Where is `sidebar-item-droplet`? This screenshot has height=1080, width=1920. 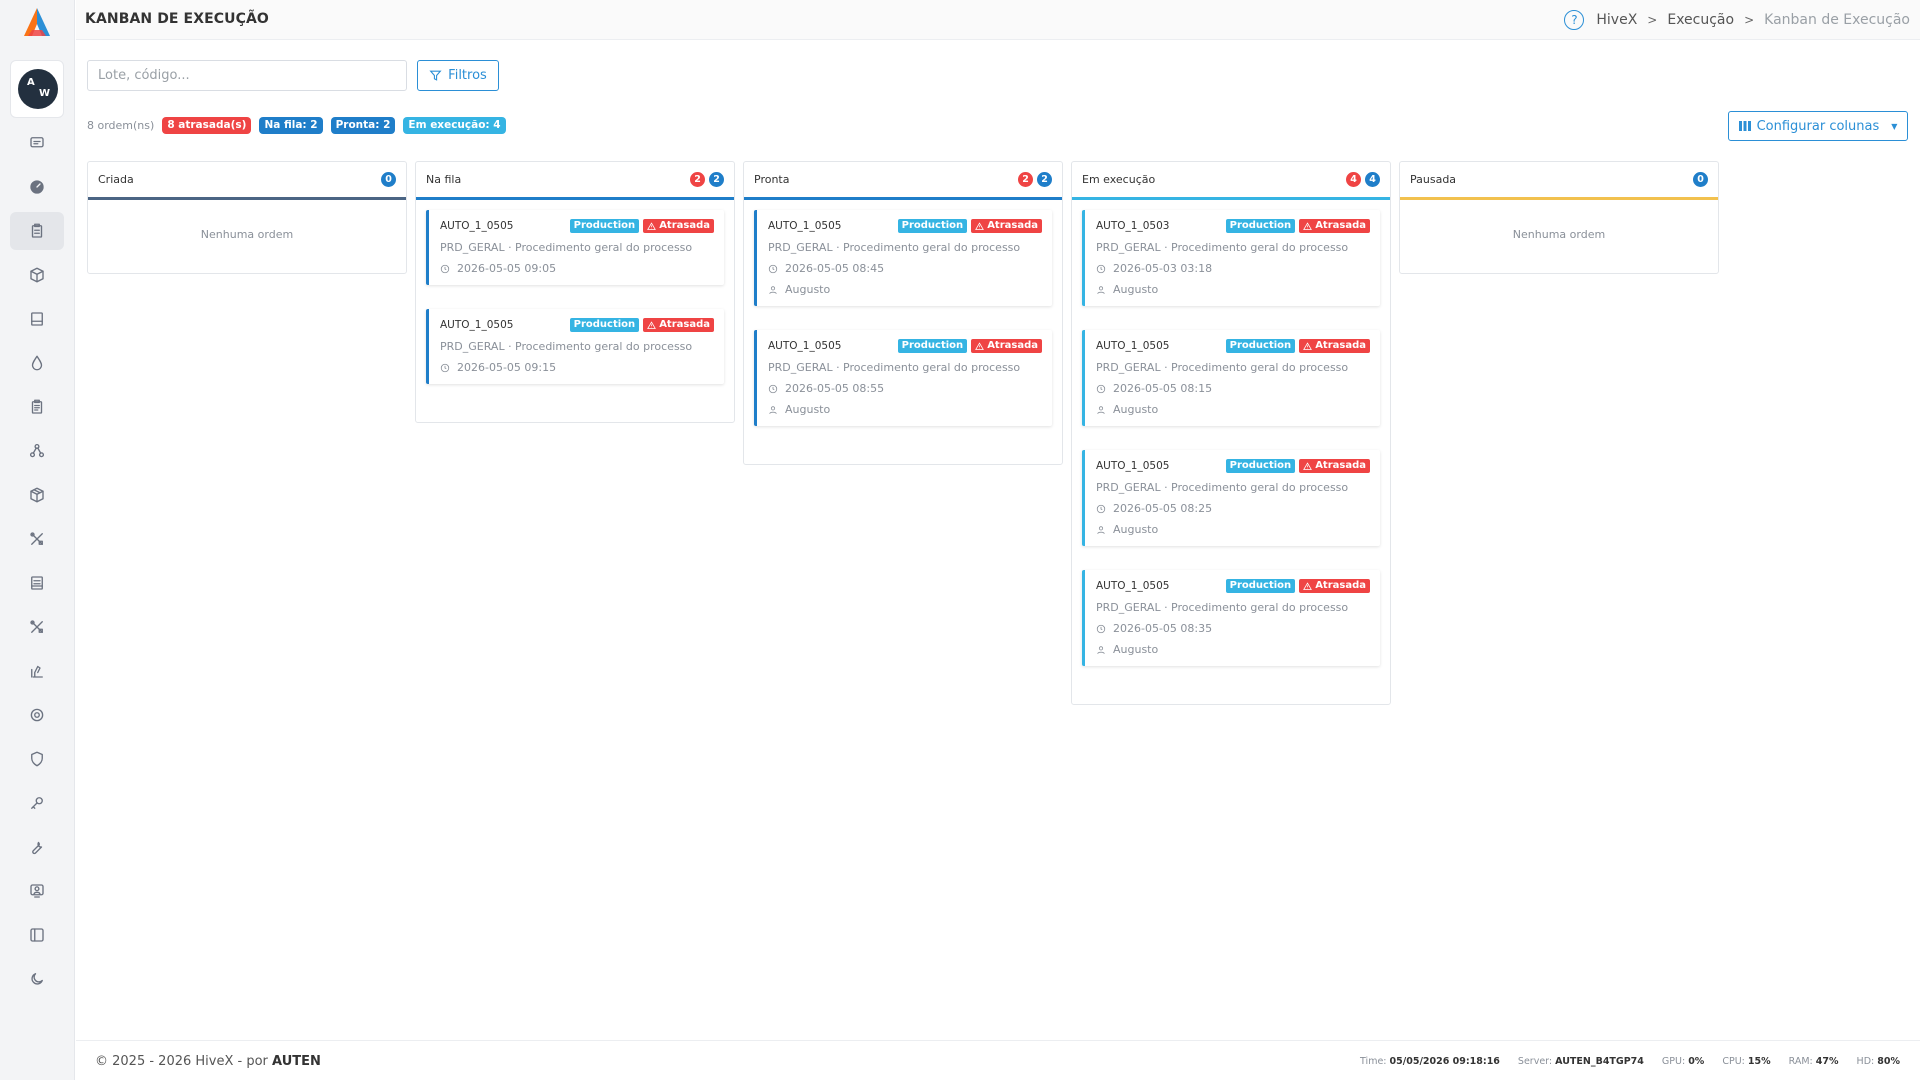
sidebar-item-droplet is located at coordinates (37, 363).